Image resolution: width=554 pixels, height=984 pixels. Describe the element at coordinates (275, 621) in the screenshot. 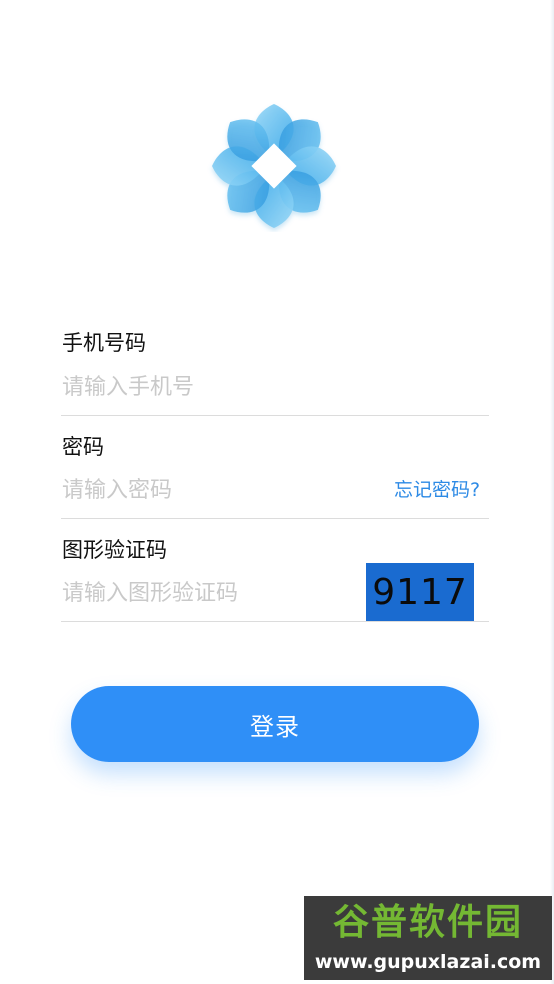

I see `captcha-divider` at that location.